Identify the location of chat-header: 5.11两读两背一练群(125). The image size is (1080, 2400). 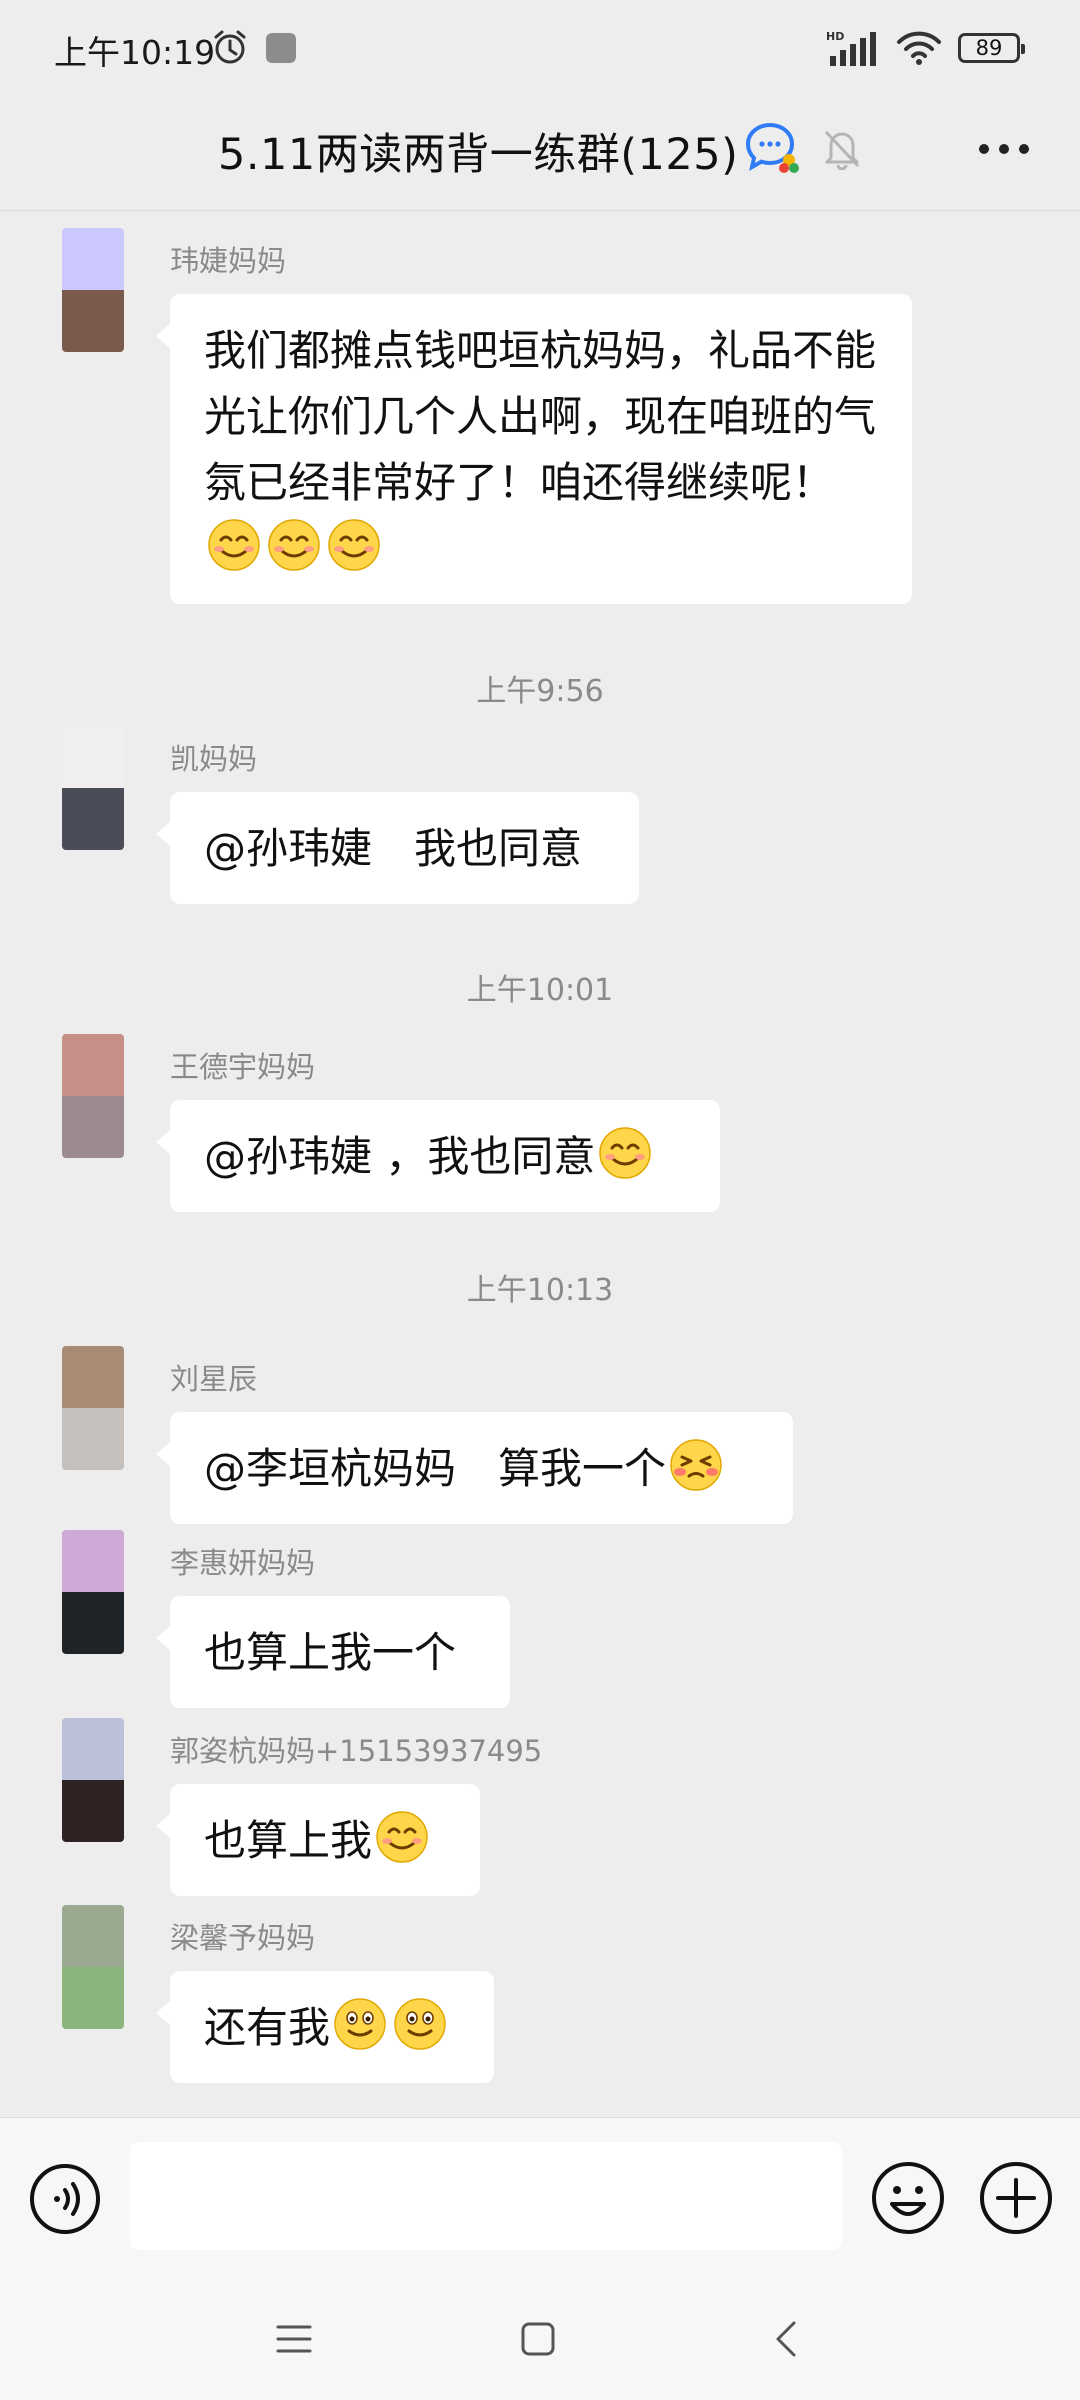
(540, 153).